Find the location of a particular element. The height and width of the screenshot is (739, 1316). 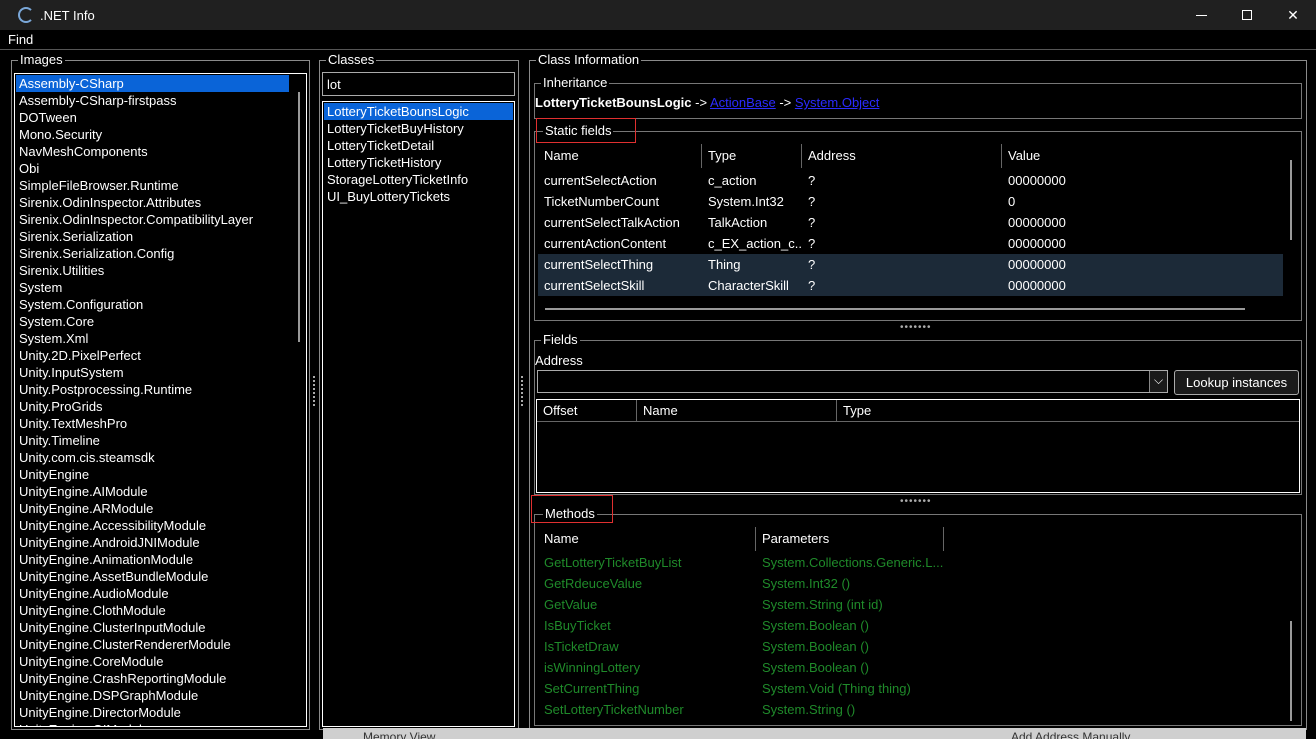

column-header-value: Value is located at coordinates (1149, 156).